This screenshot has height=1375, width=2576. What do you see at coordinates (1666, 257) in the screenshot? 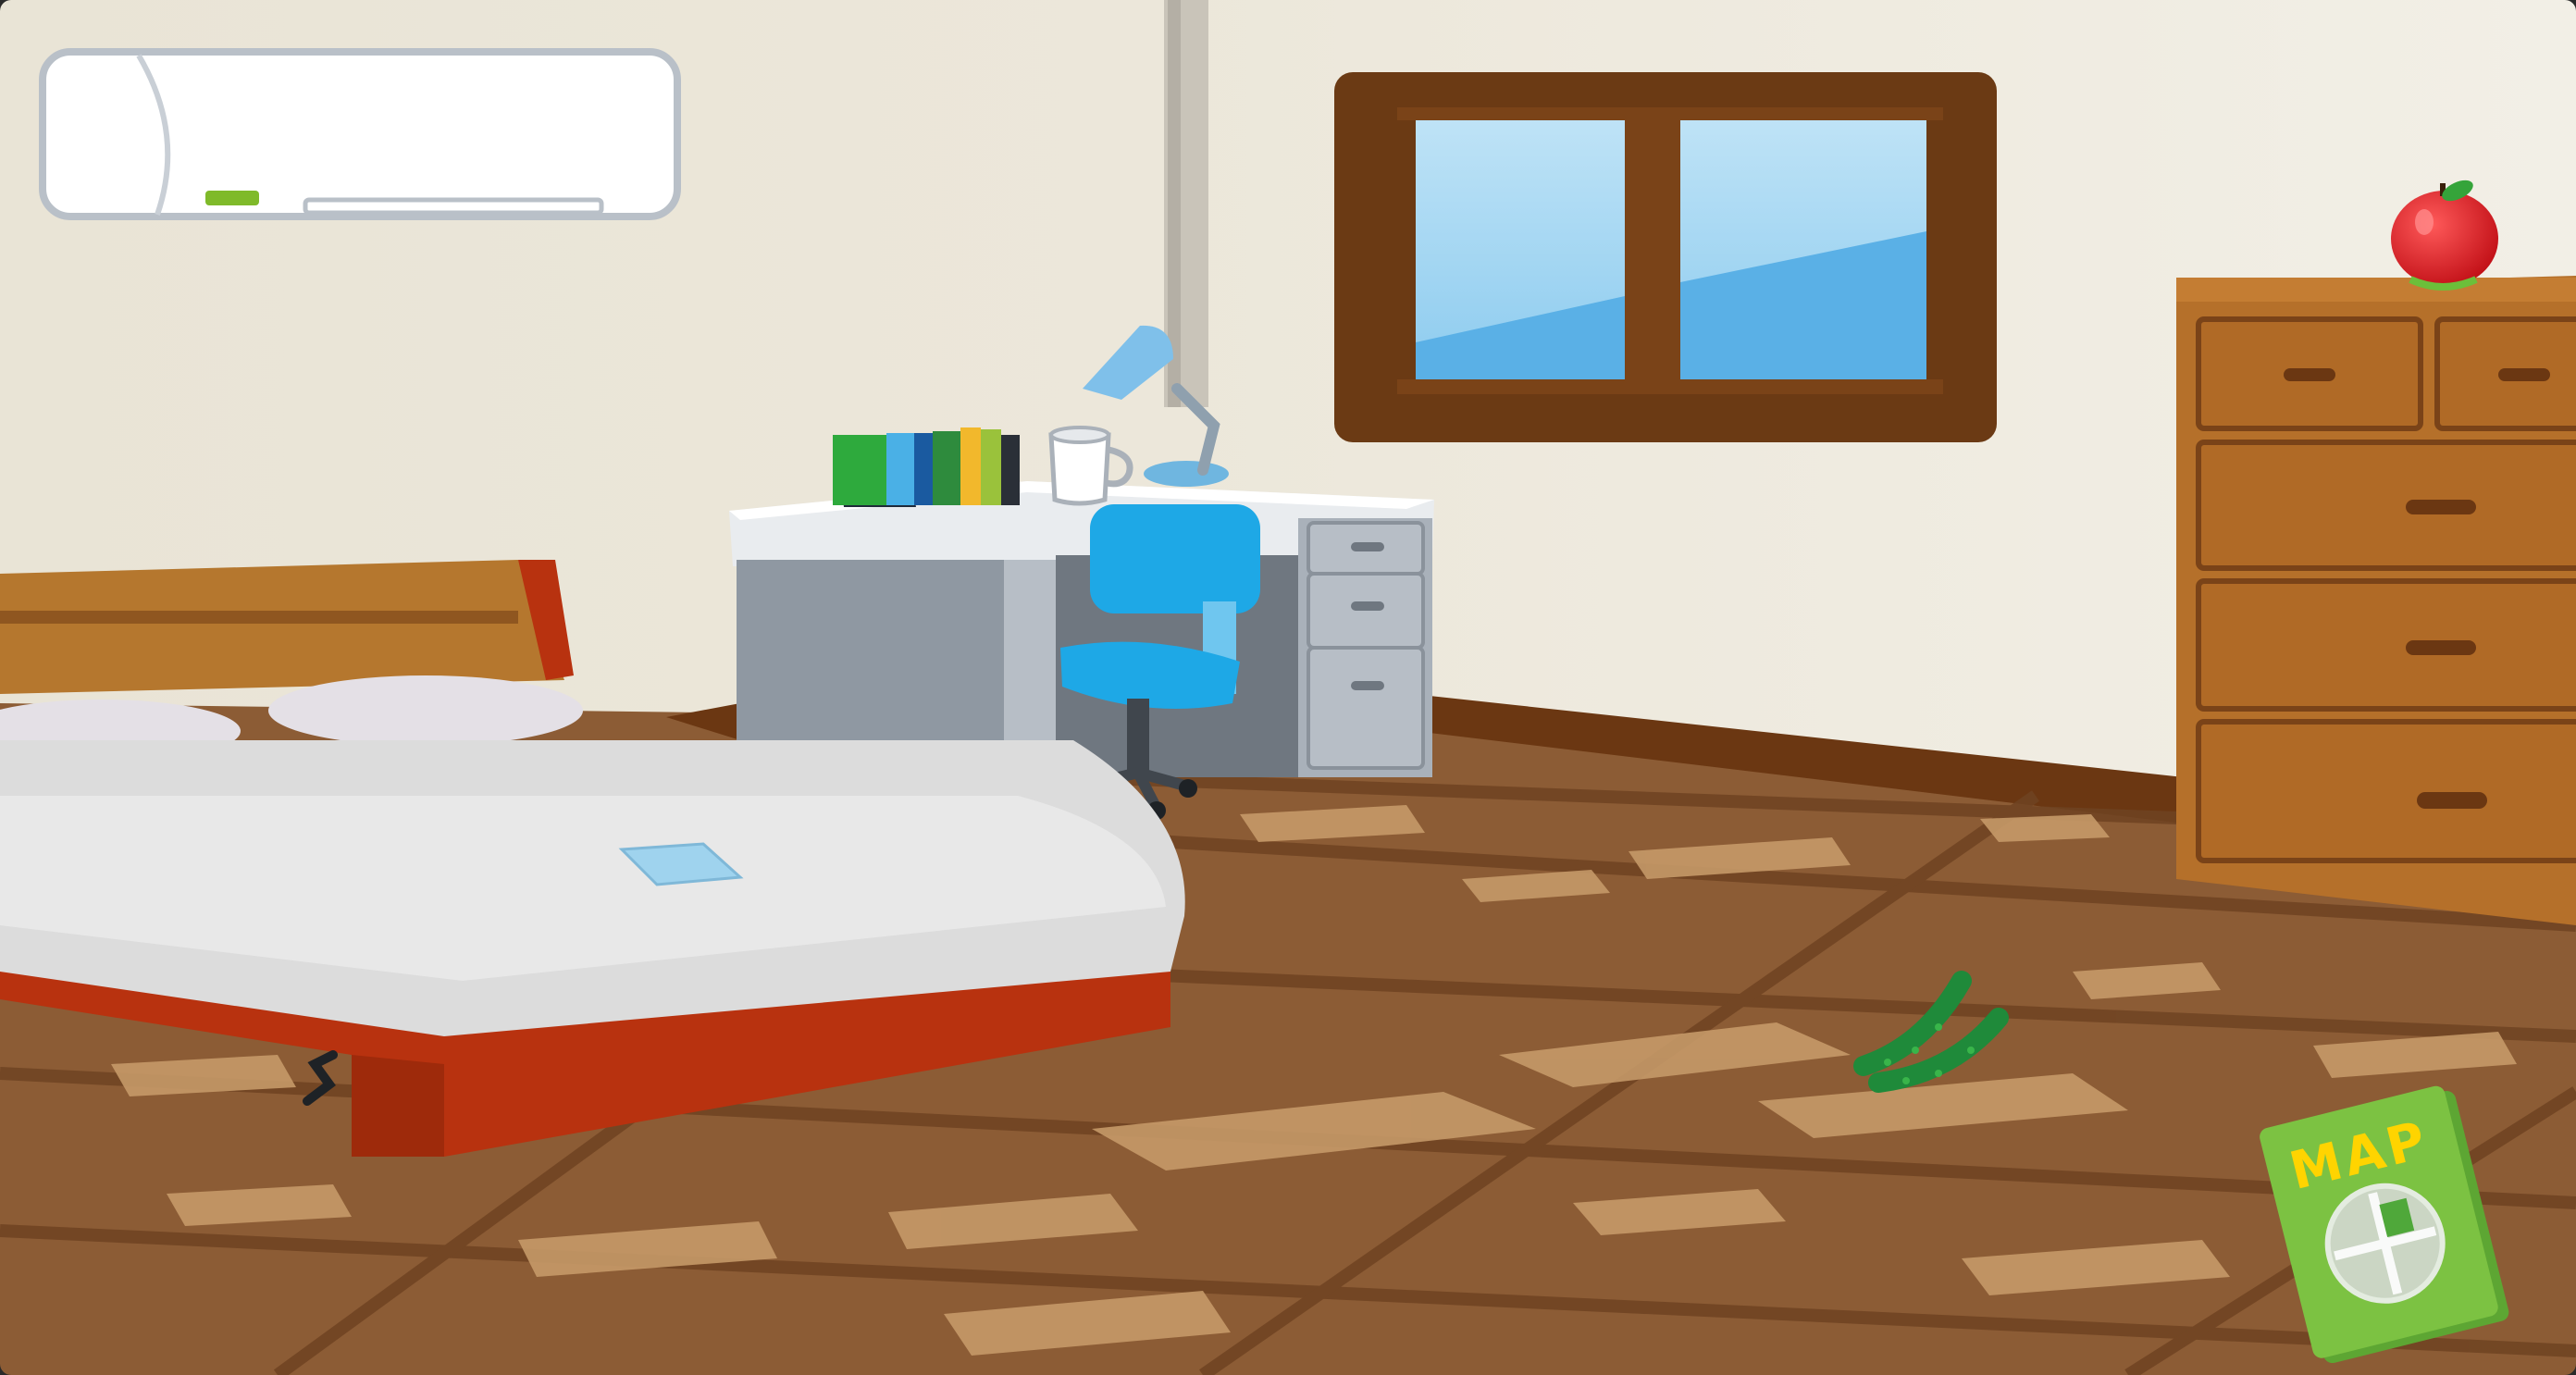
I see `window` at bounding box center [1666, 257].